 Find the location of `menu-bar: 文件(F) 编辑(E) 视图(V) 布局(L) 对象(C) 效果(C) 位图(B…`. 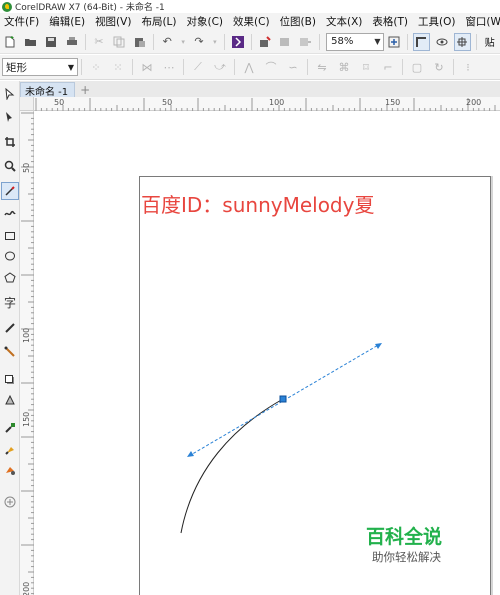

menu-bar: 文件(F) 编辑(E) 视图(V) 布局(L) 对象(C) 效果(C) 位图(B… is located at coordinates (250, 21).